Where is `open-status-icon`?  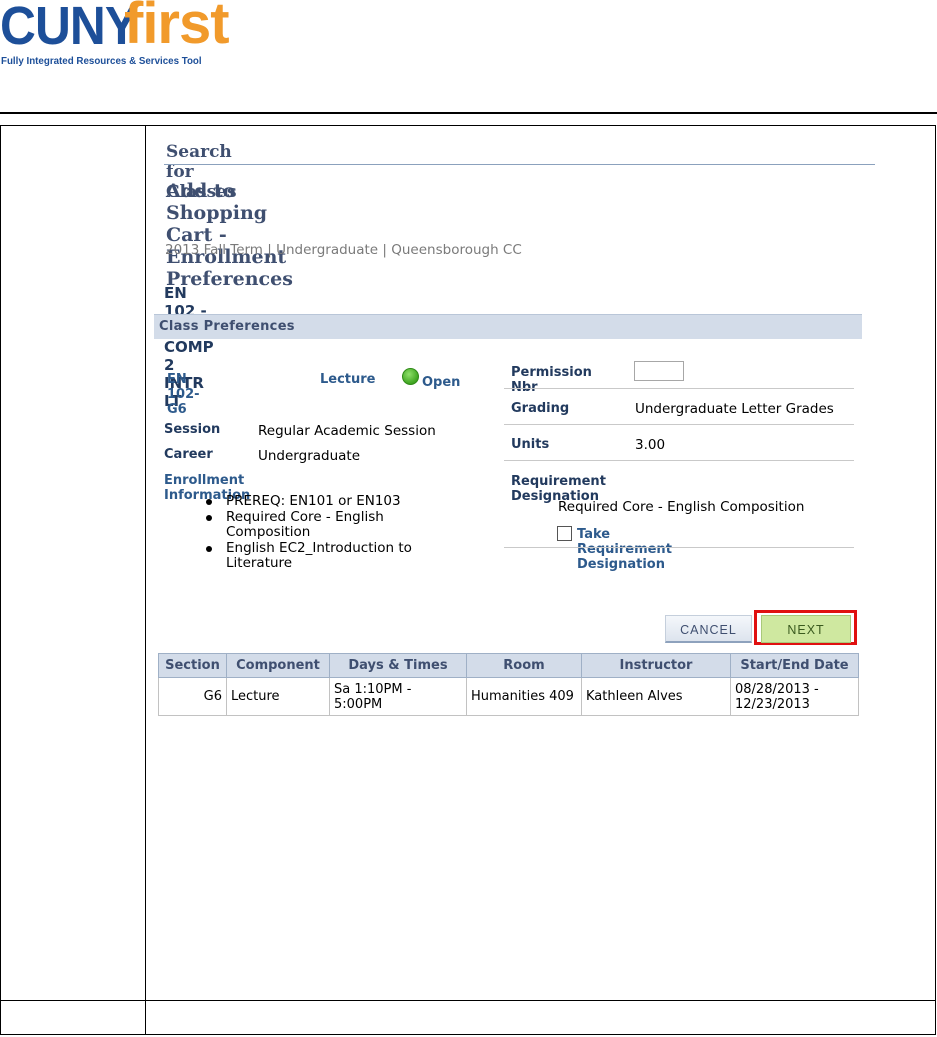 open-status-icon is located at coordinates (410, 376).